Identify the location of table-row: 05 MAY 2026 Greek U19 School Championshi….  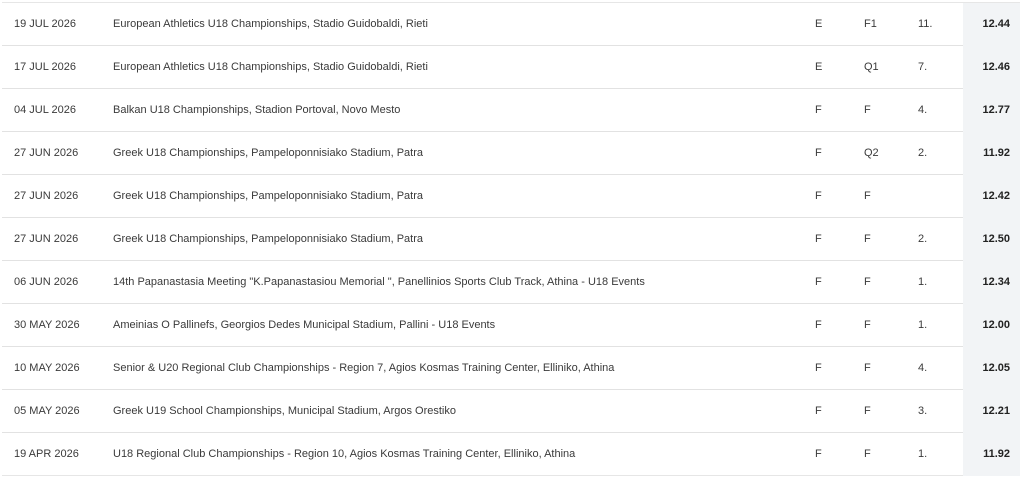
(511, 411).